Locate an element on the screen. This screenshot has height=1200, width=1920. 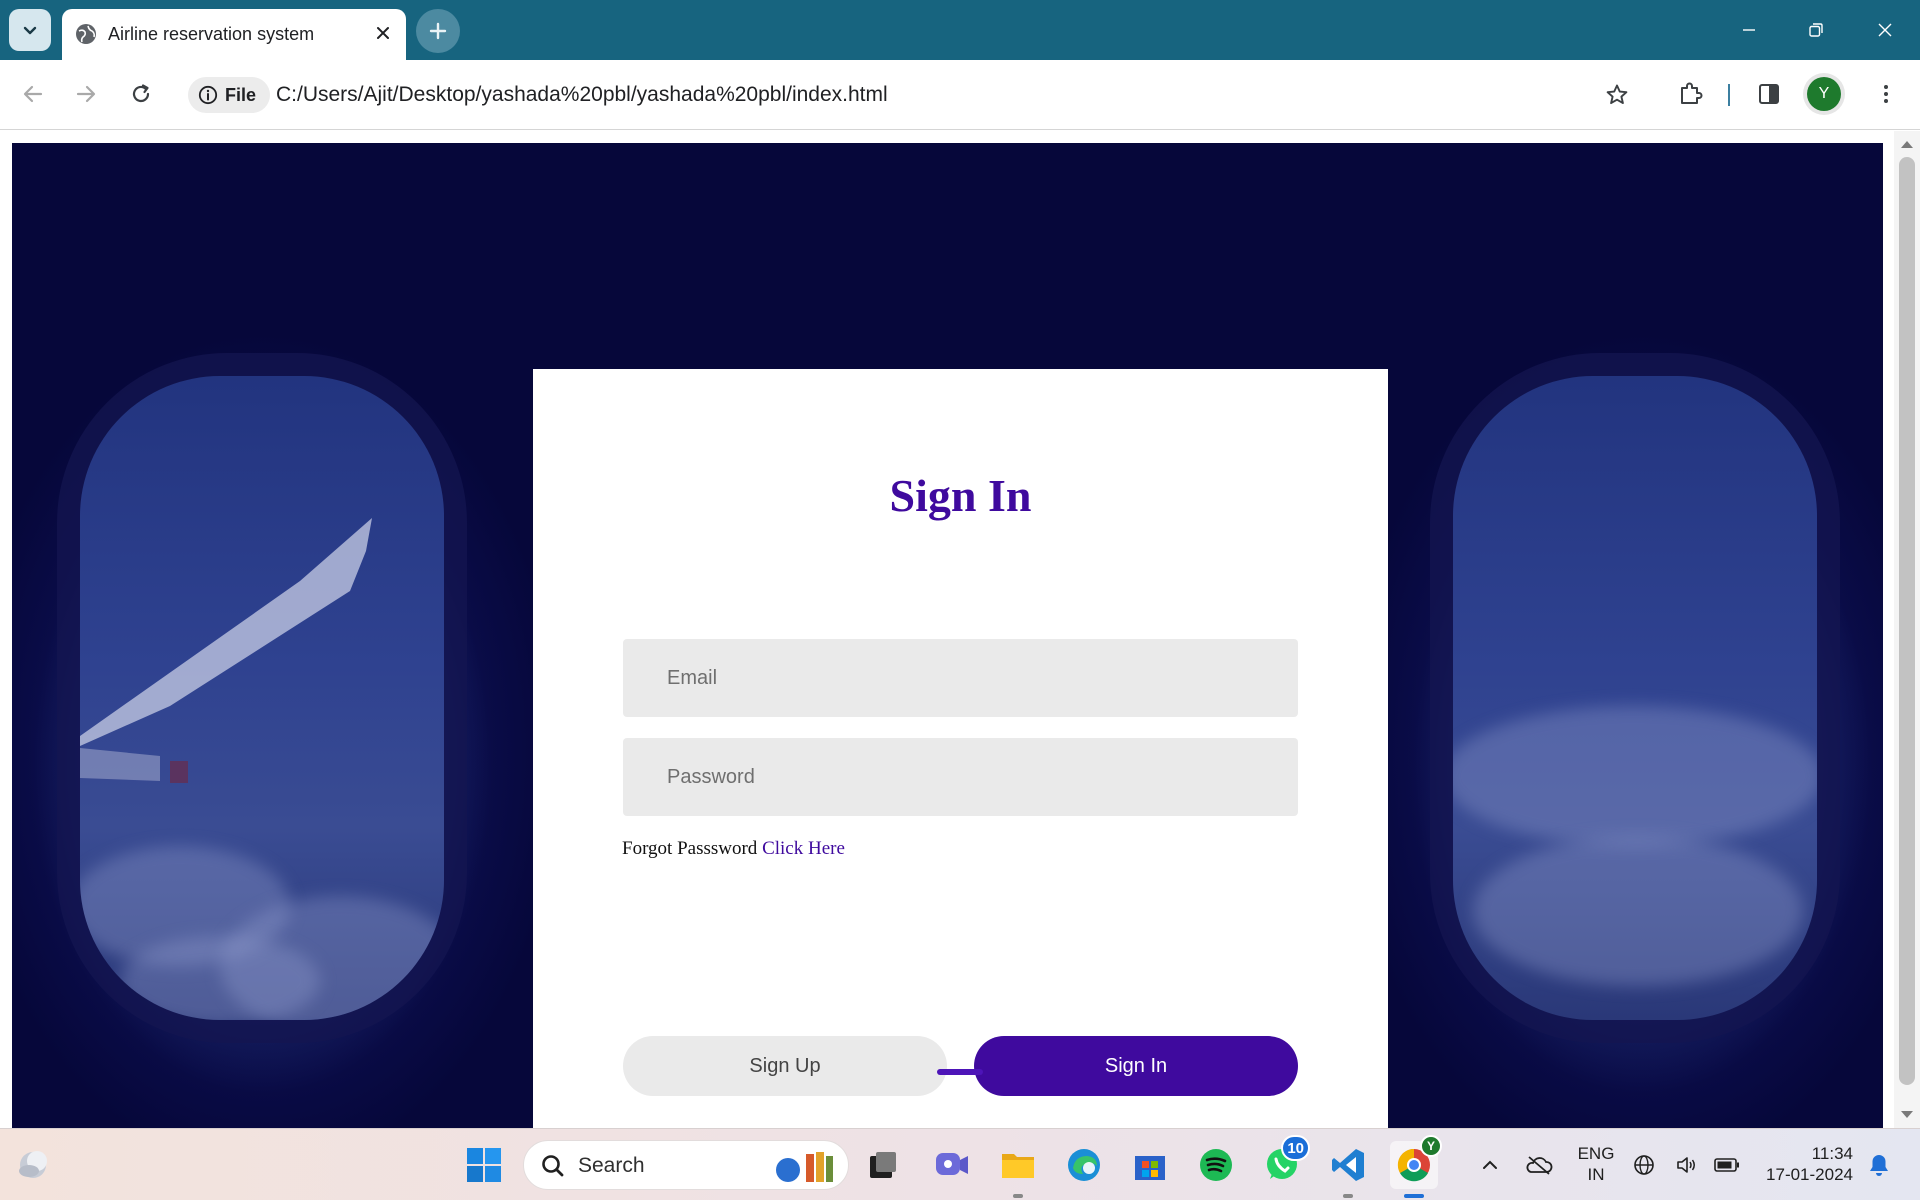
plus-icon is located at coordinates (438, 31).